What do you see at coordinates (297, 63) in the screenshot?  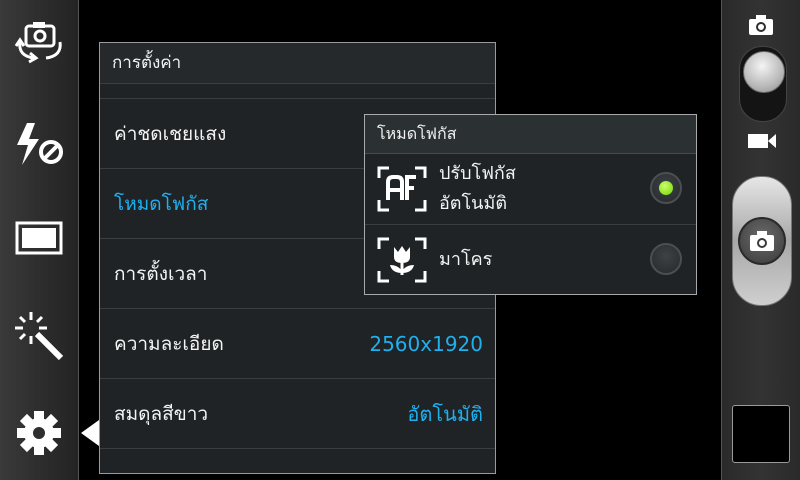 I see `settings-title: การตั้งค่า` at bounding box center [297, 63].